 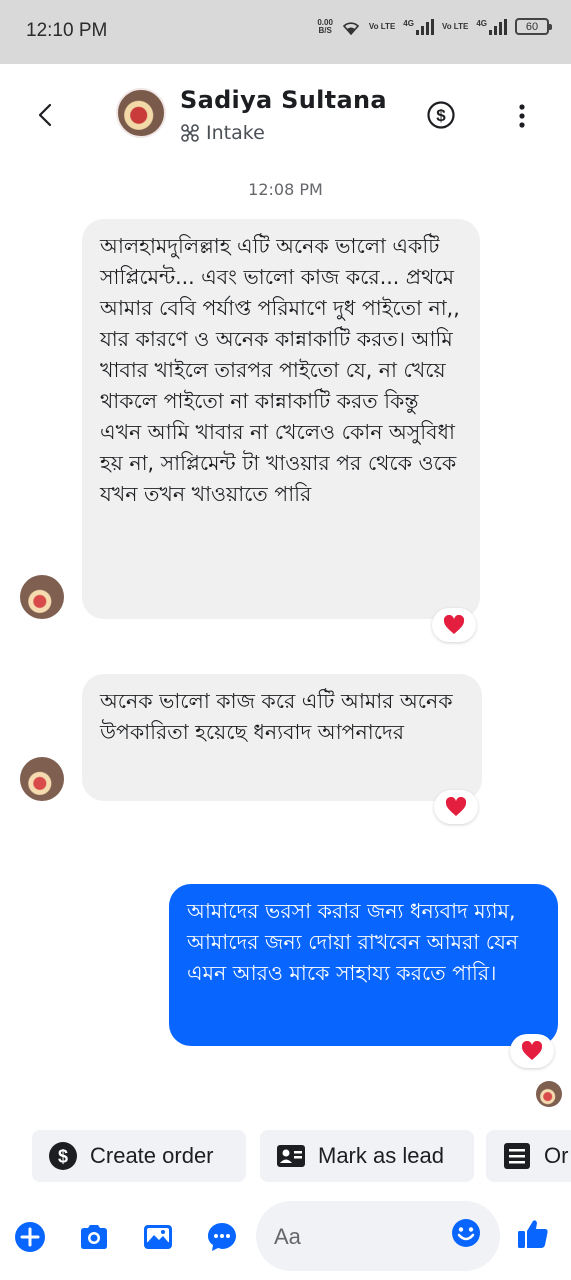 I want to click on mark-as-lead-label: Mark as lead, so click(x=381, y=1155).